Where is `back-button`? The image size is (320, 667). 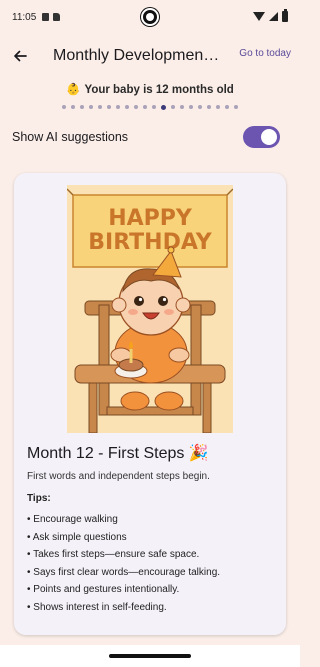
back-button is located at coordinates (20, 56).